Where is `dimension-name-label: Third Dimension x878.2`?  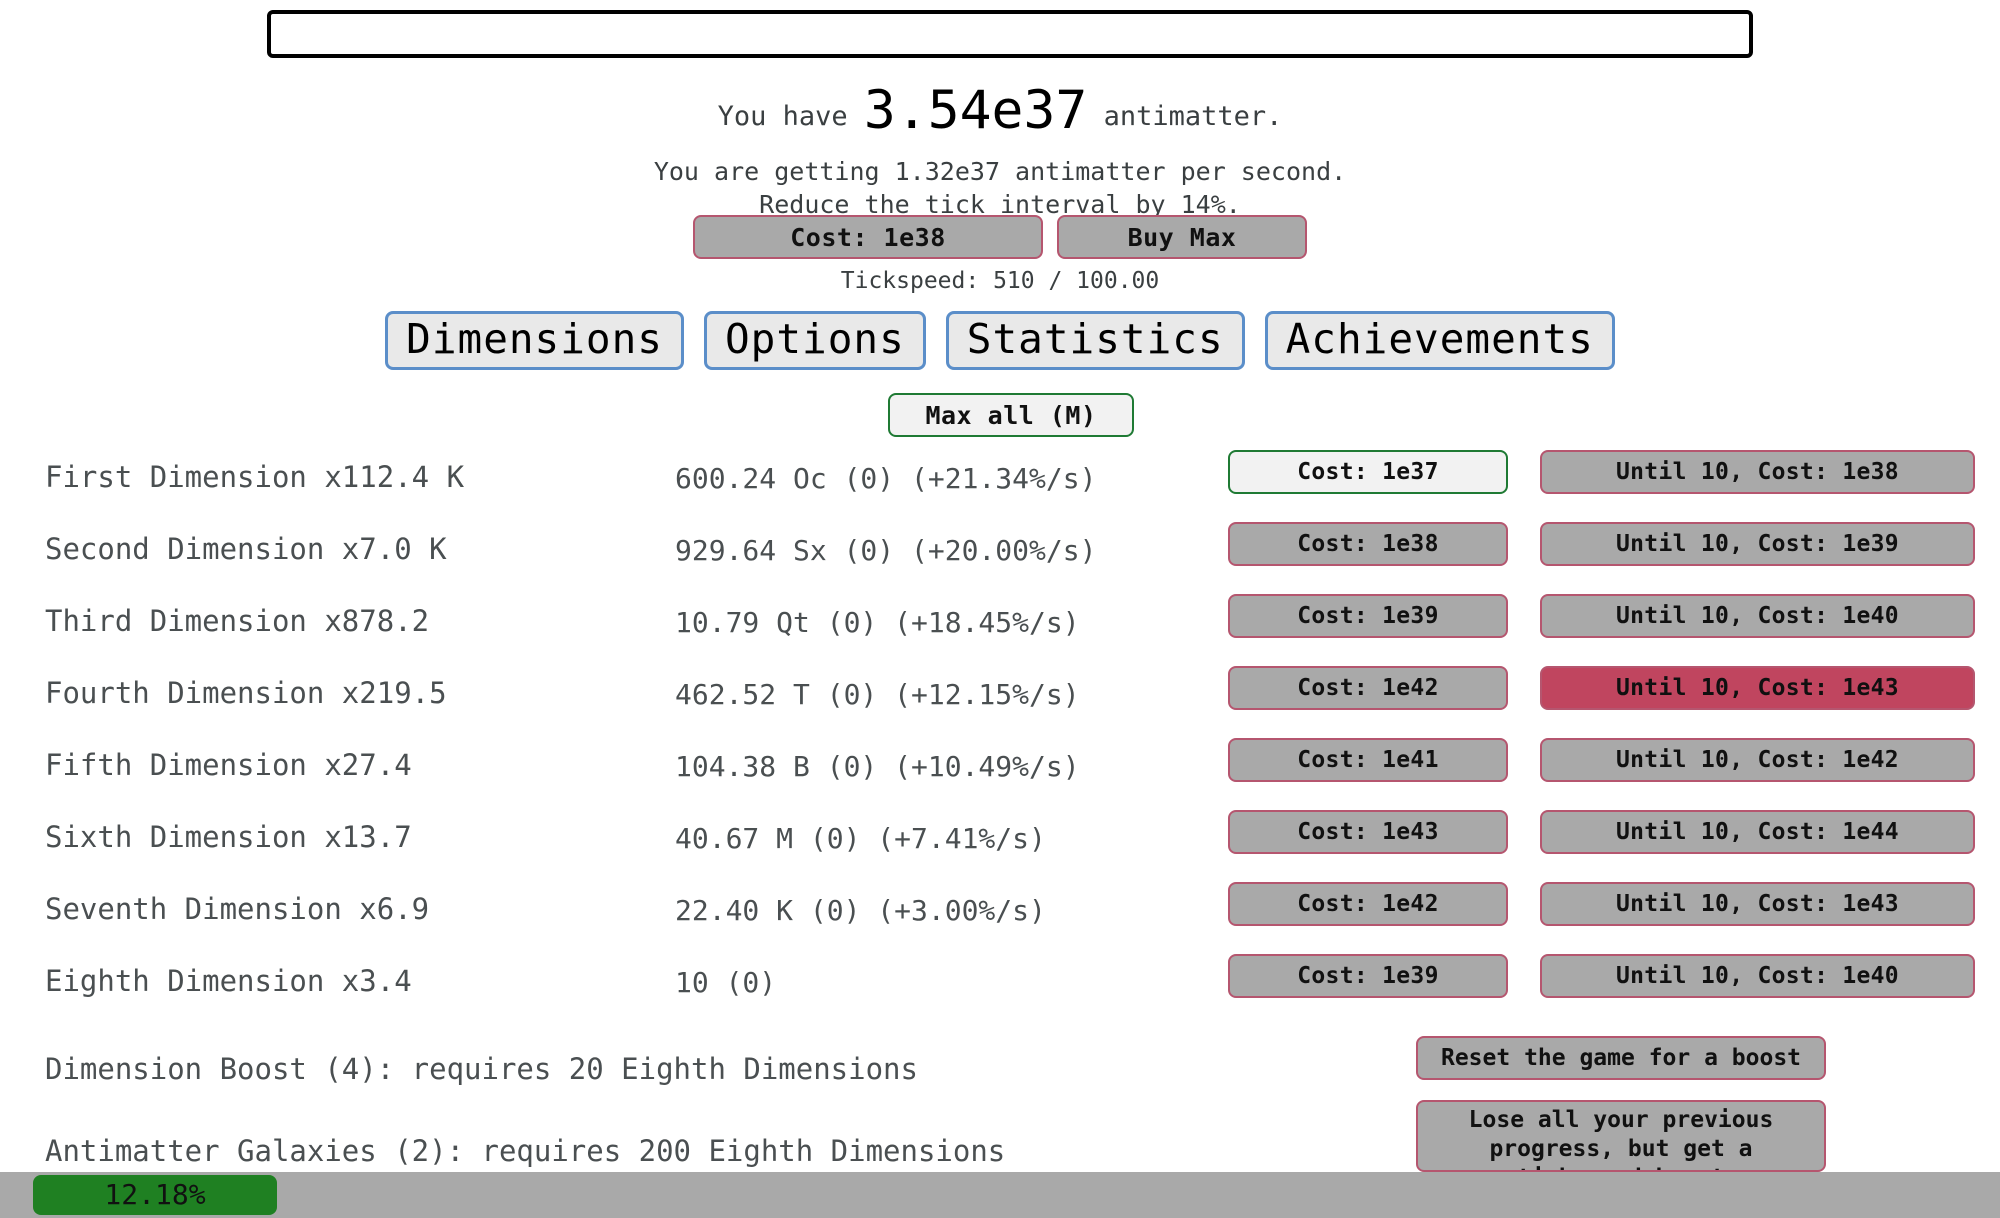 dimension-name-label: Third Dimension x878.2 is located at coordinates (237, 621).